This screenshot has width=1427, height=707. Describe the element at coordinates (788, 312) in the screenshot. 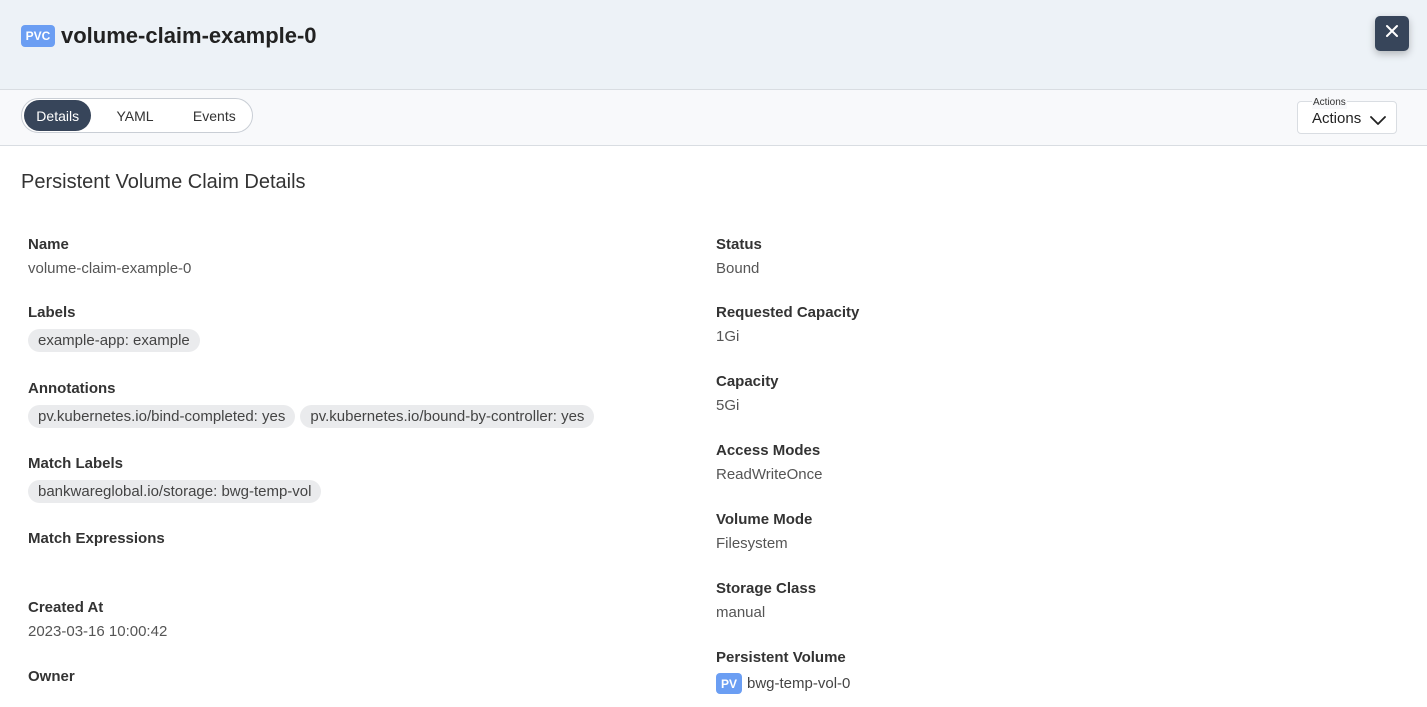

I see `field-label: Requested Capacity` at that location.